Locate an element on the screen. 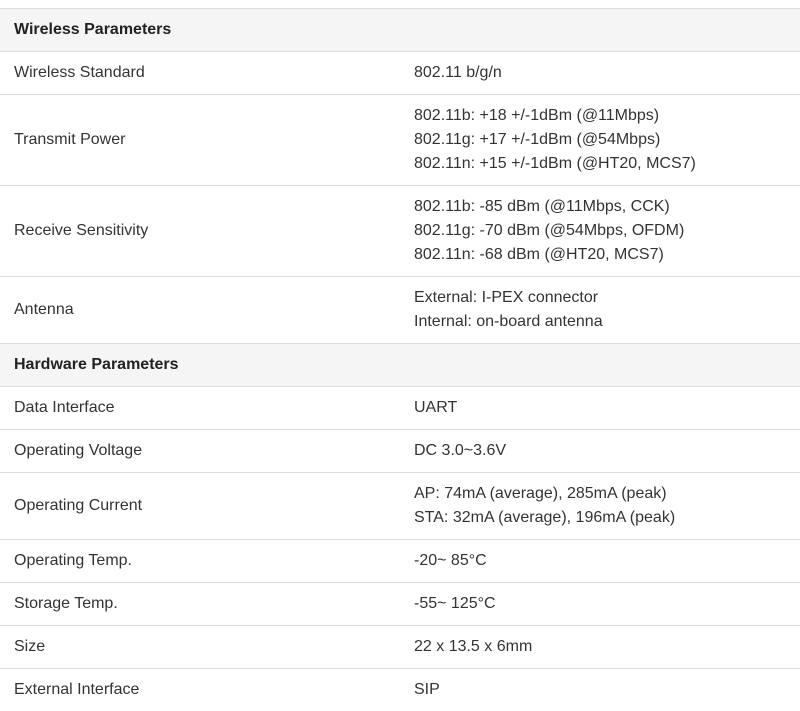 This screenshot has width=800, height=711. section-title: Hardware Parameters is located at coordinates (400, 365).